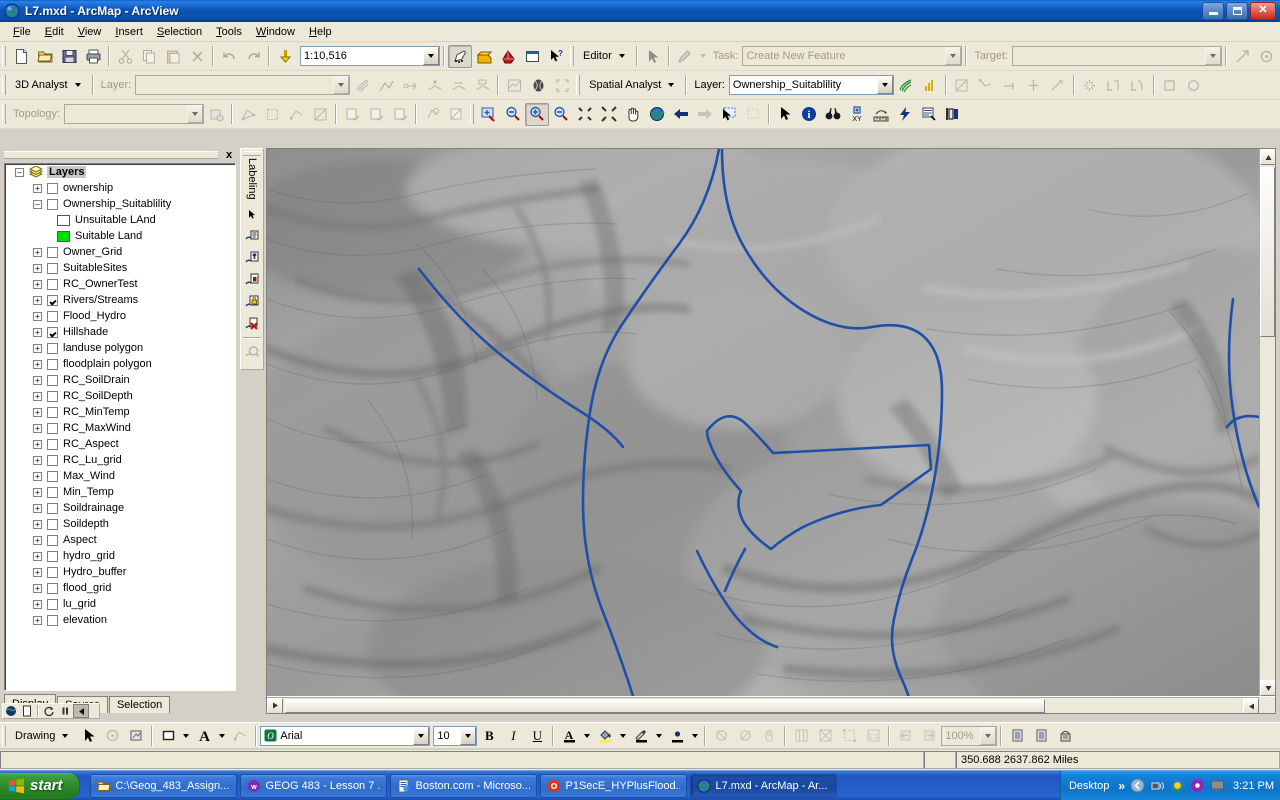 The height and width of the screenshot is (800, 1280). I want to click on draw-rectangle-icon, so click(168, 735).